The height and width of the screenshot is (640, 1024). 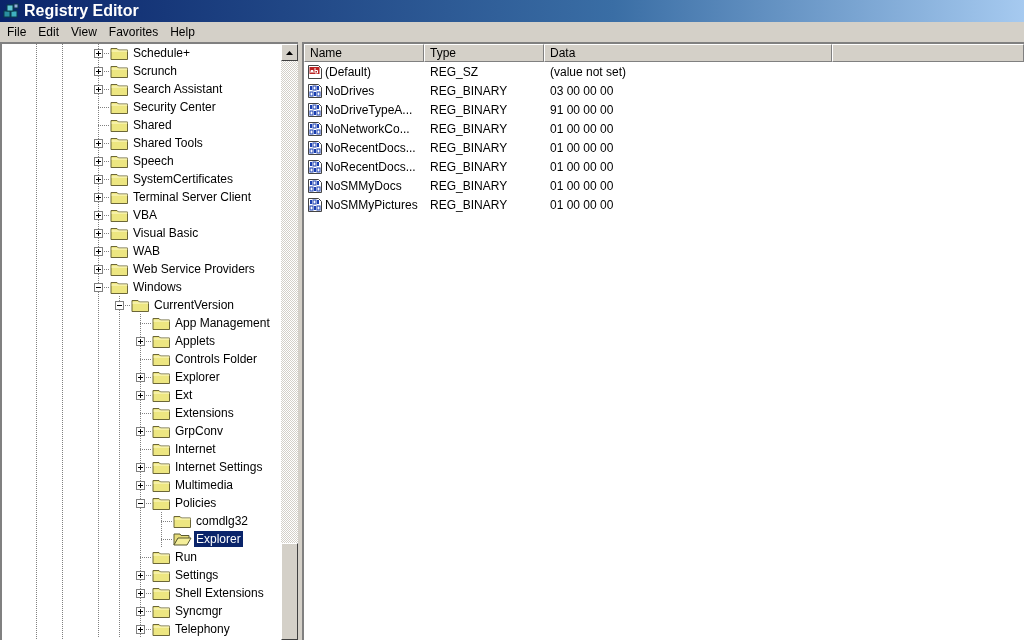 What do you see at coordinates (184, 395) in the screenshot?
I see `tree-item: Ext` at bounding box center [184, 395].